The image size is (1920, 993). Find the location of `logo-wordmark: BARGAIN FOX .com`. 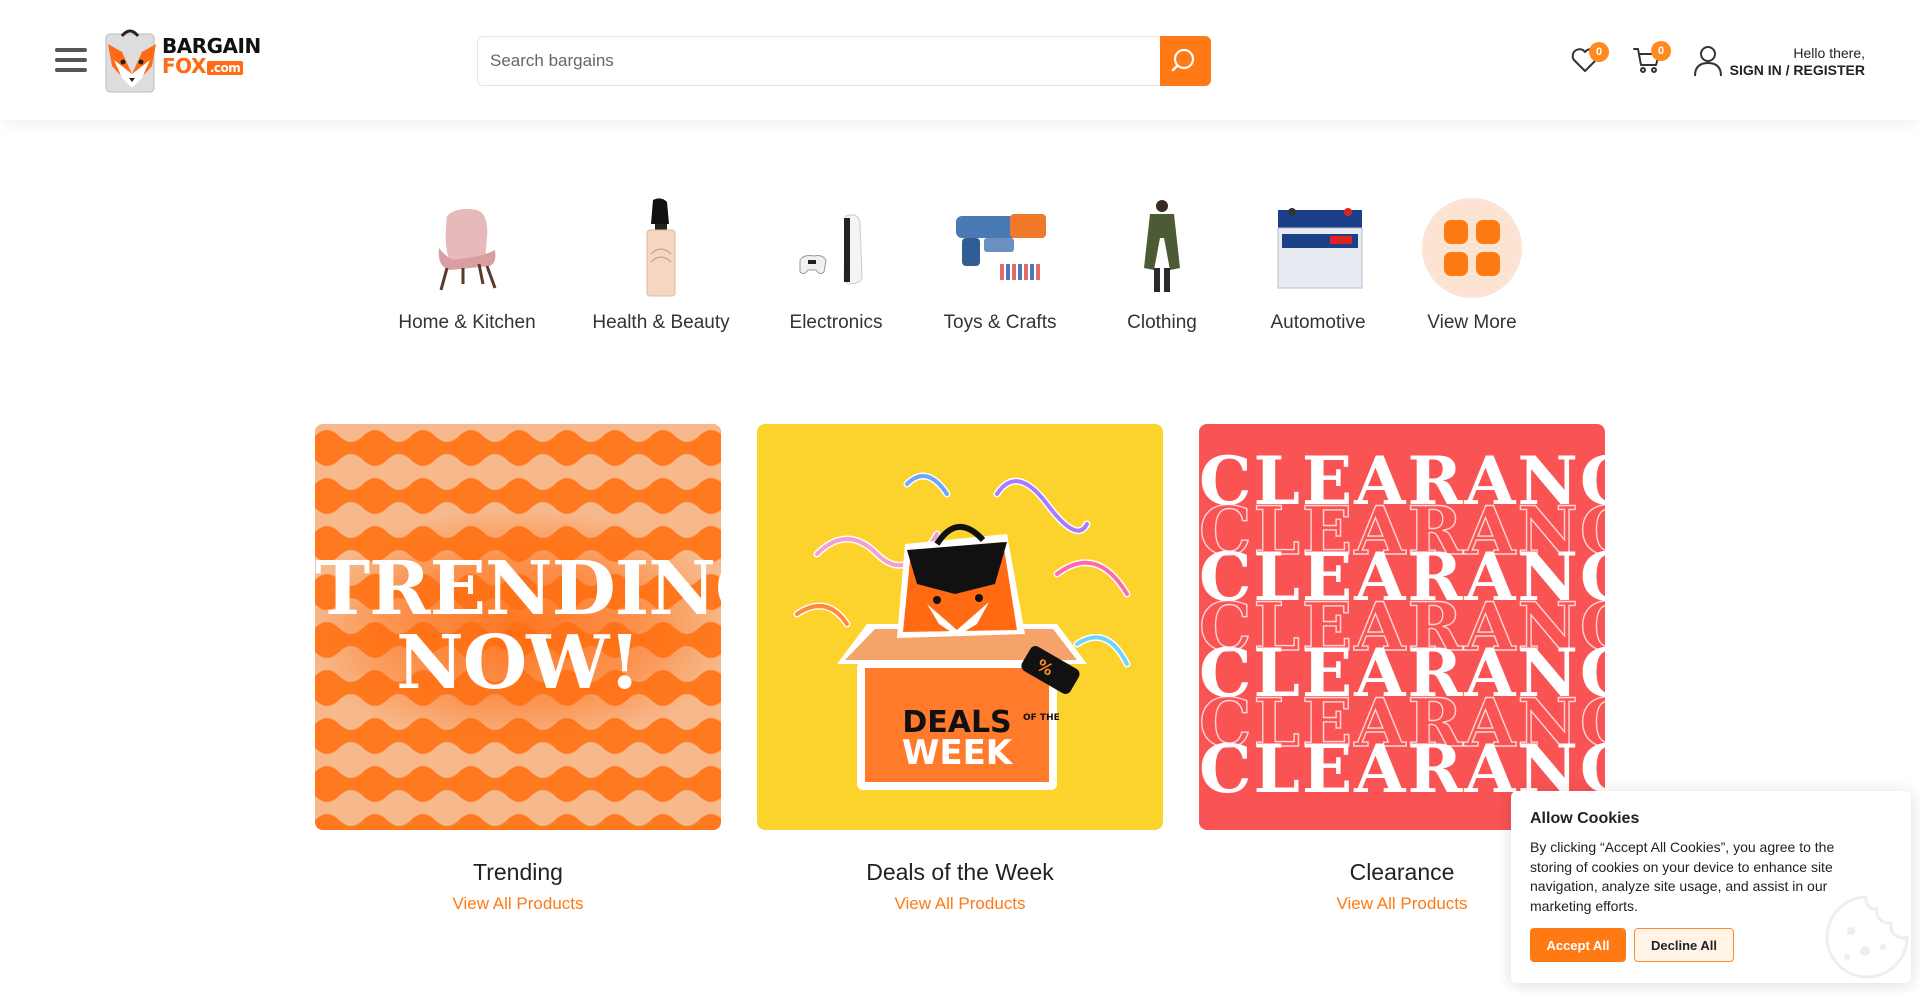

logo-wordmark: BARGAIN FOX .com is located at coordinates (211, 56).